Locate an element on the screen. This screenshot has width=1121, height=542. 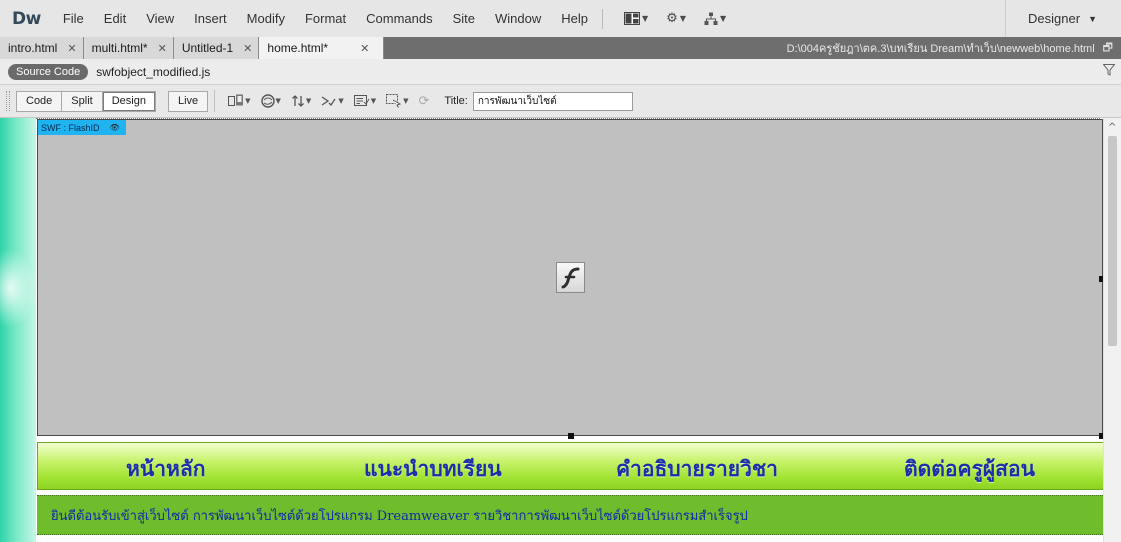
related-file-link: swfobject_modified.js is located at coordinates (153, 72).